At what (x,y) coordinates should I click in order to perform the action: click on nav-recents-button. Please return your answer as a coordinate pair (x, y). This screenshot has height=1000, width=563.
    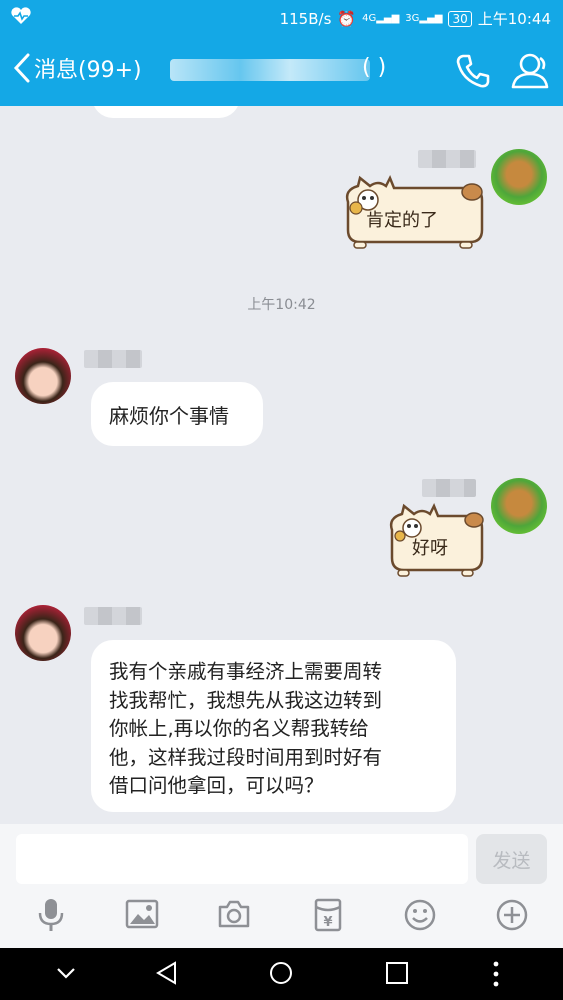
    Looking at the image, I should click on (397, 975).